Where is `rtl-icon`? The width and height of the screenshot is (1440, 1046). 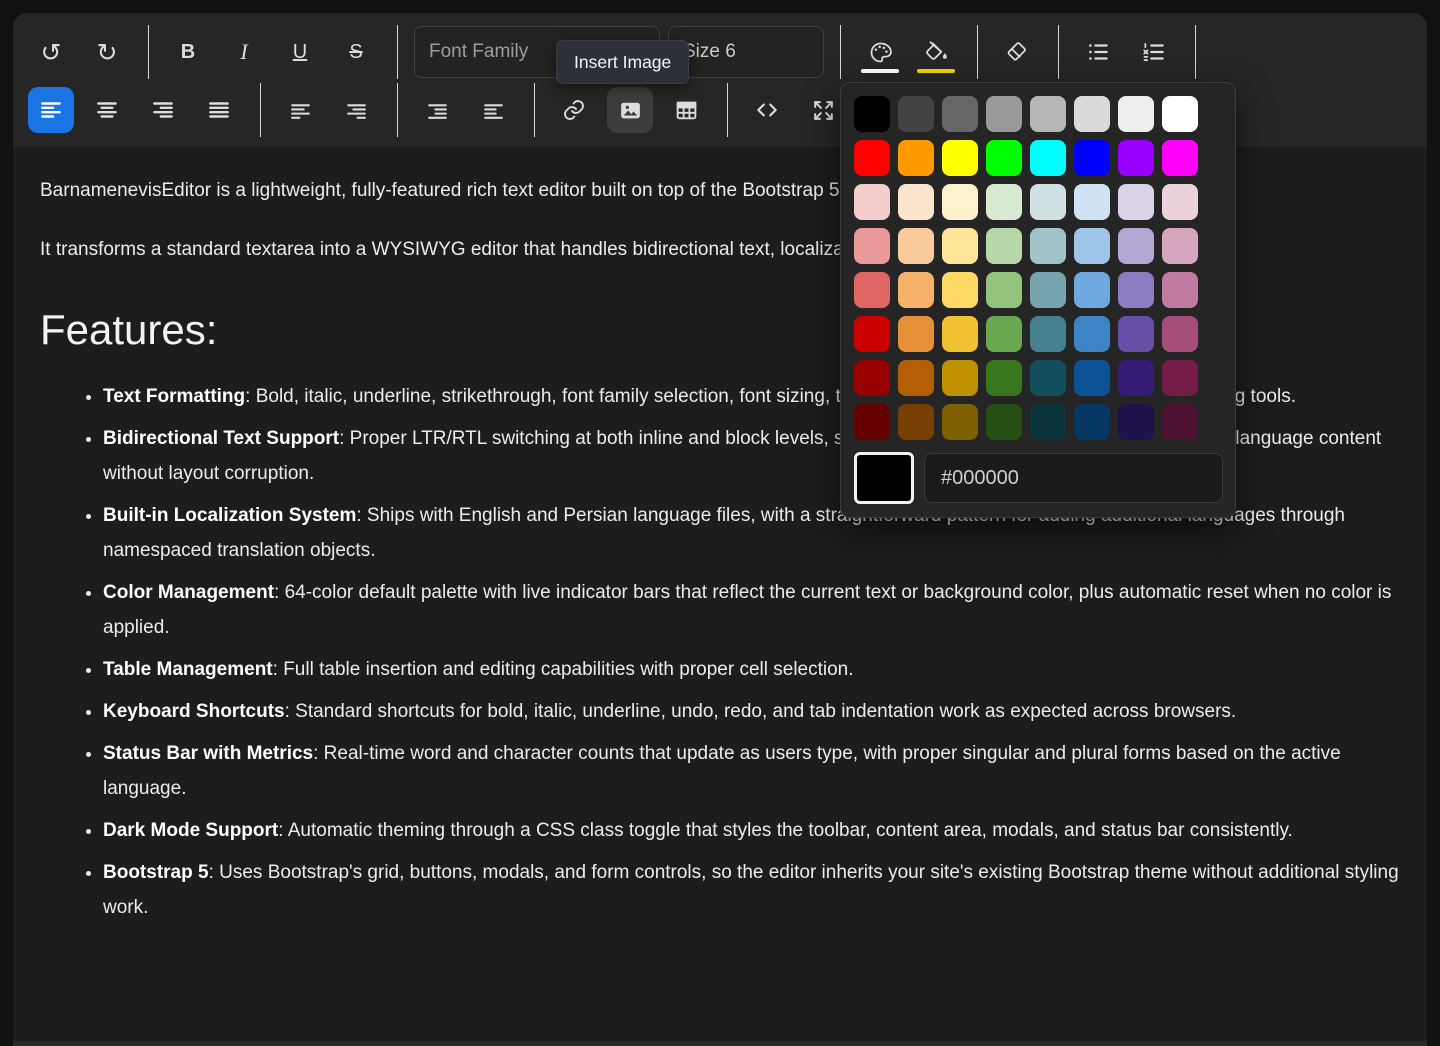
rtl-icon is located at coordinates (356, 110).